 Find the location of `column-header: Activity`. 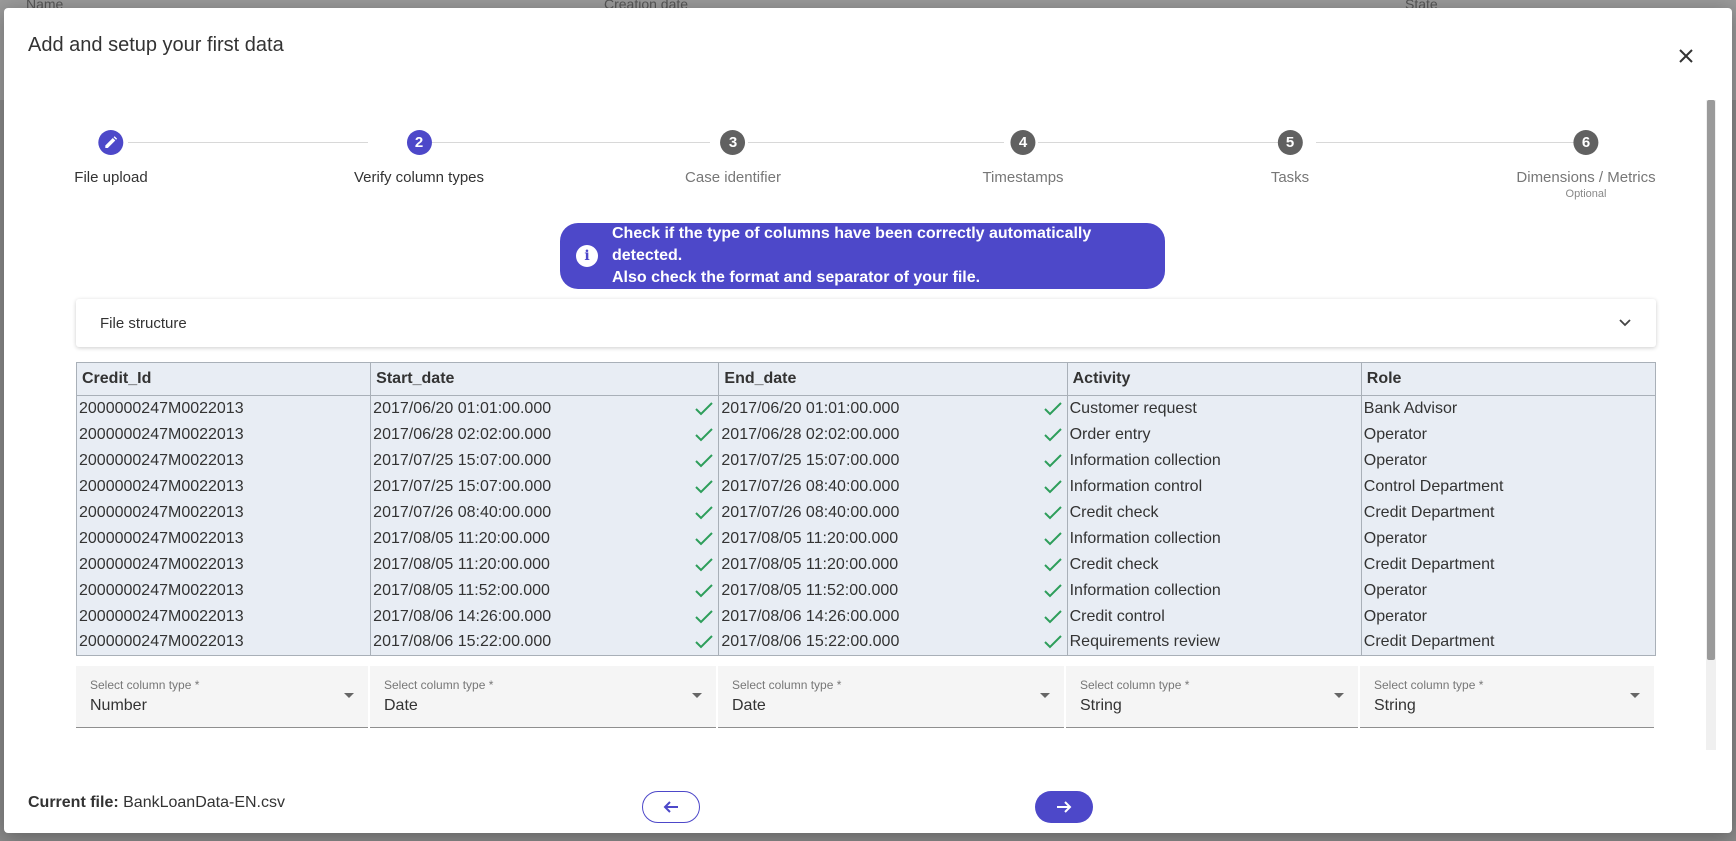

column-header: Activity is located at coordinates (1214, 379).